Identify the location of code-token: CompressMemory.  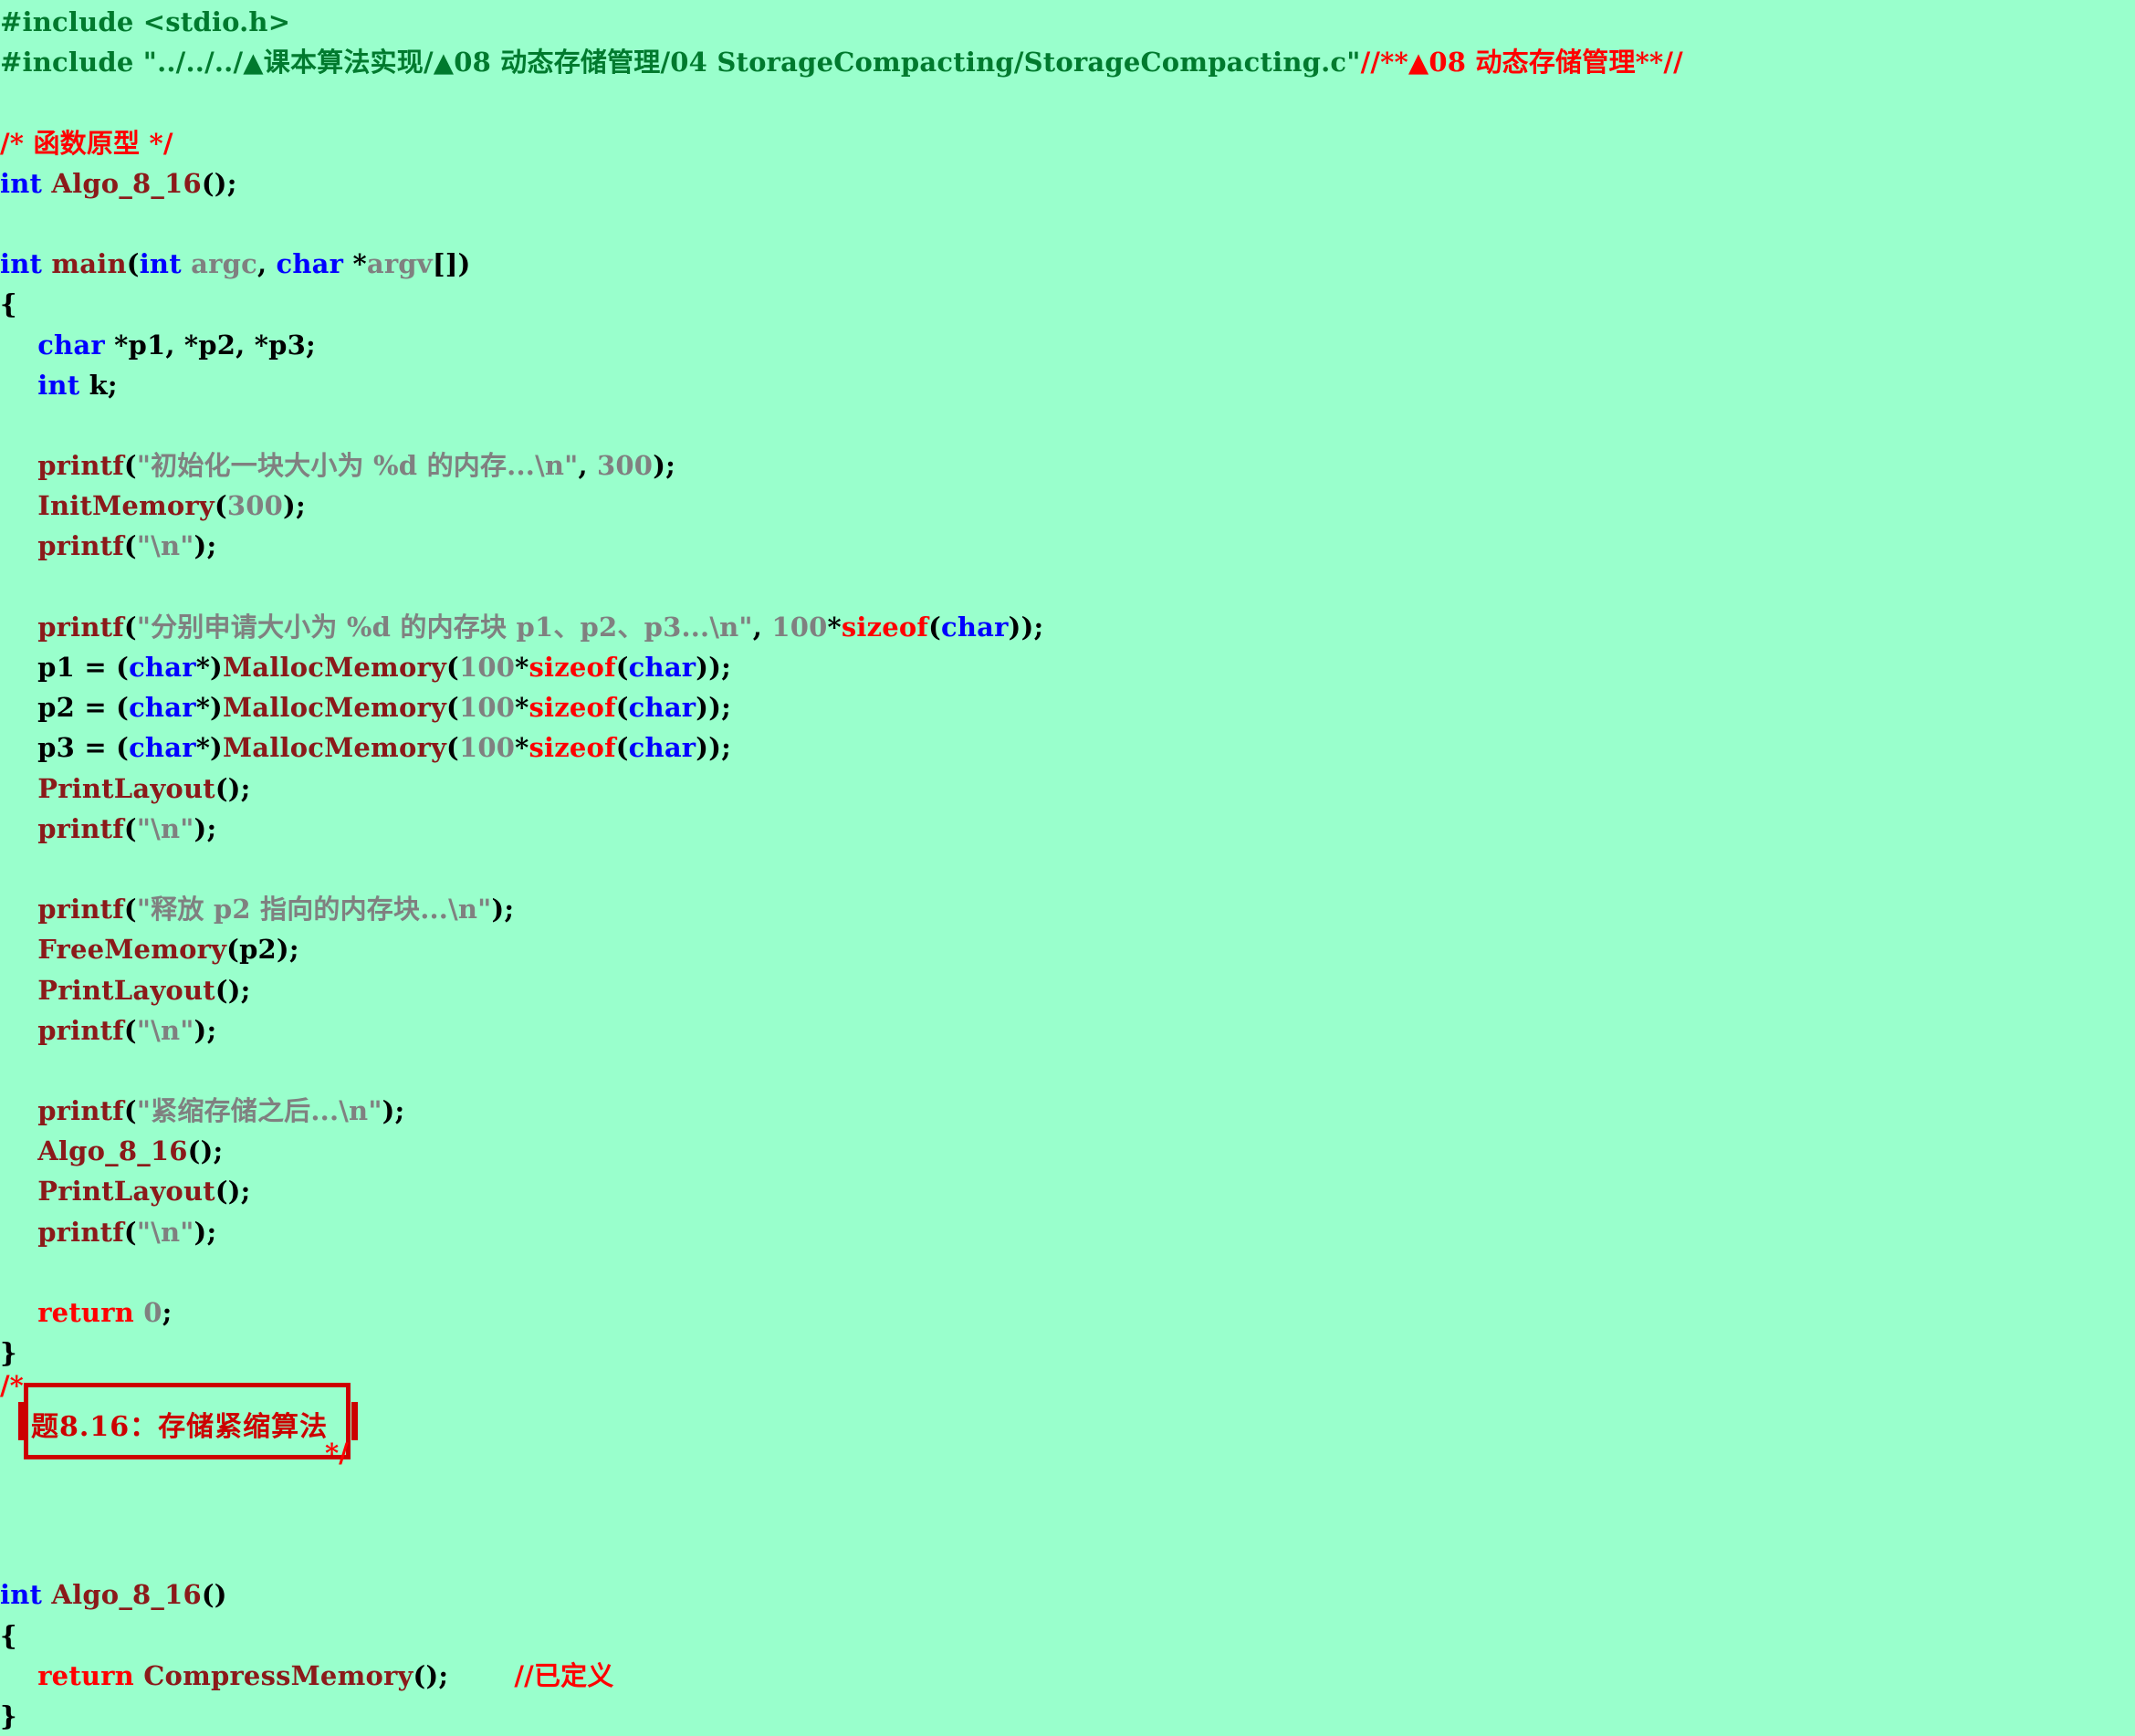
(278, 1675).